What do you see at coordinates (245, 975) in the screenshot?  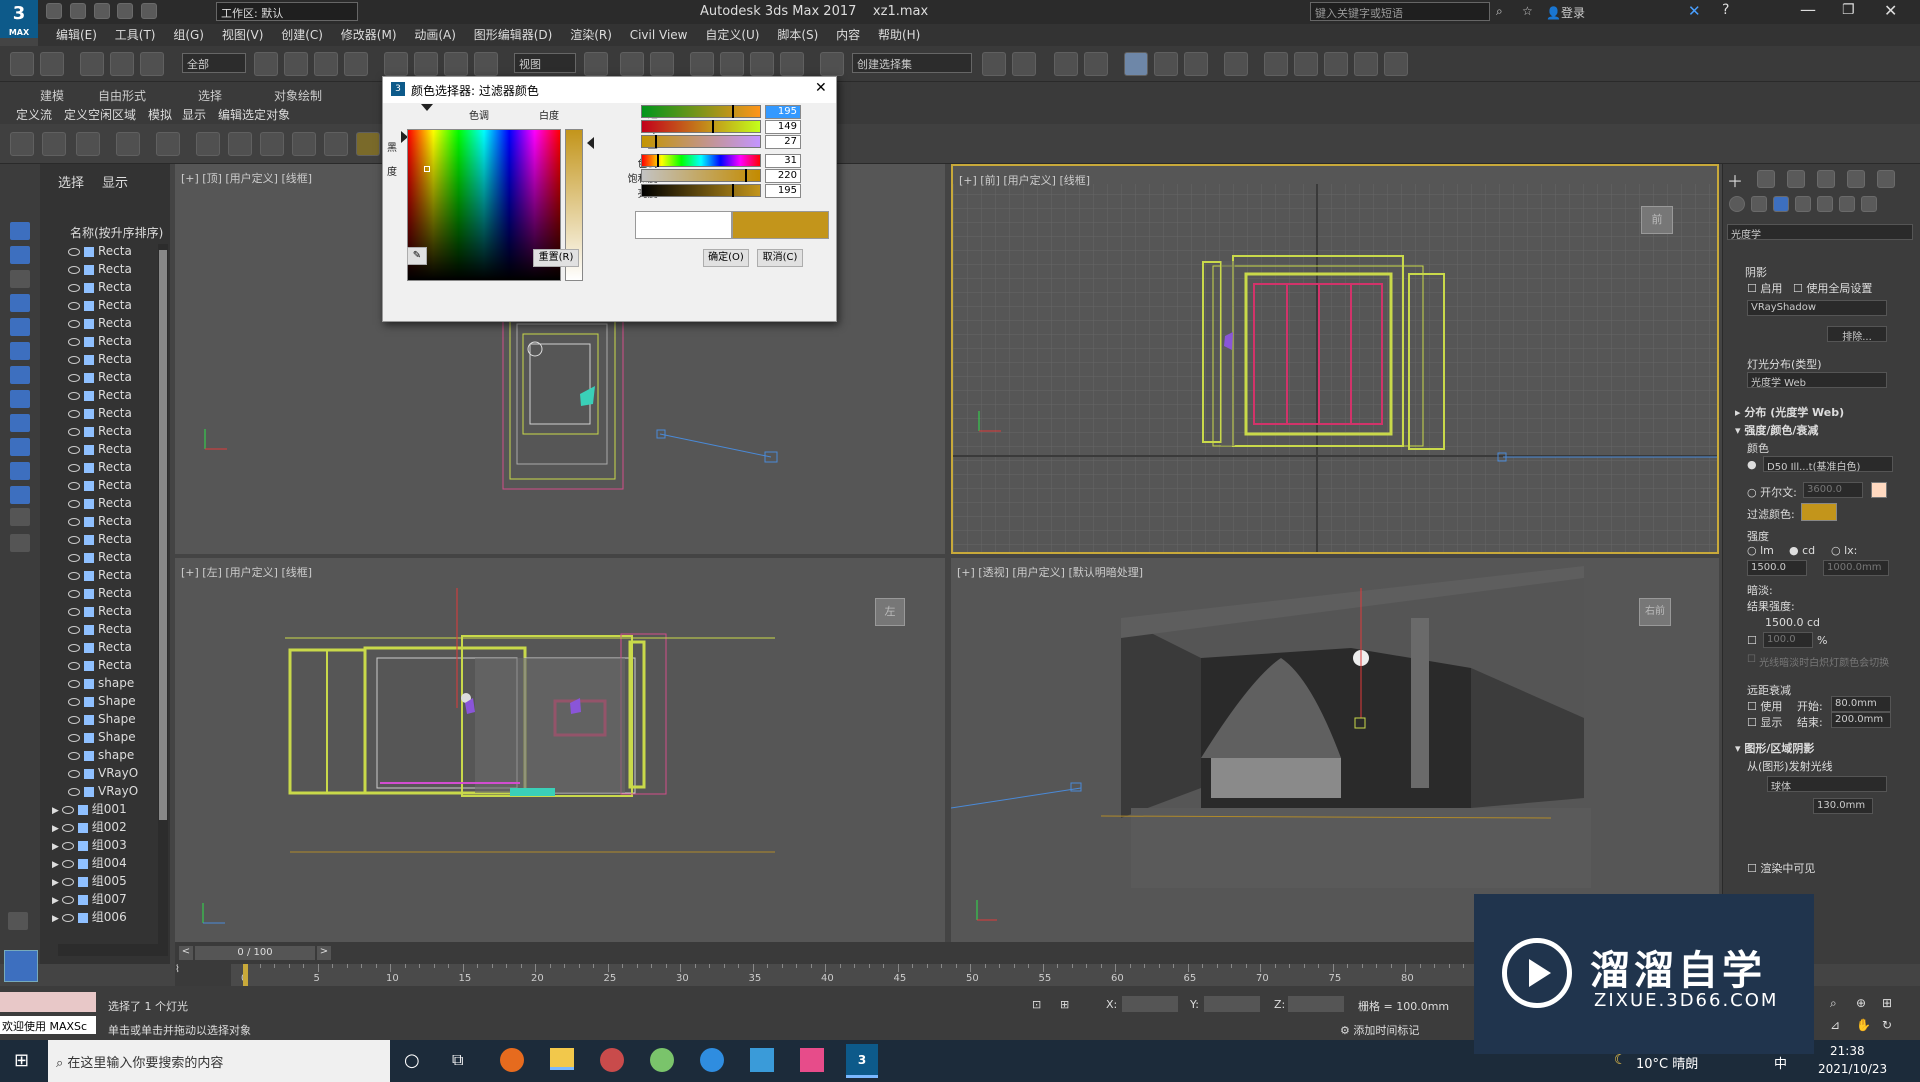 I see `current-frame-marker` at bounding box center [245, 975].